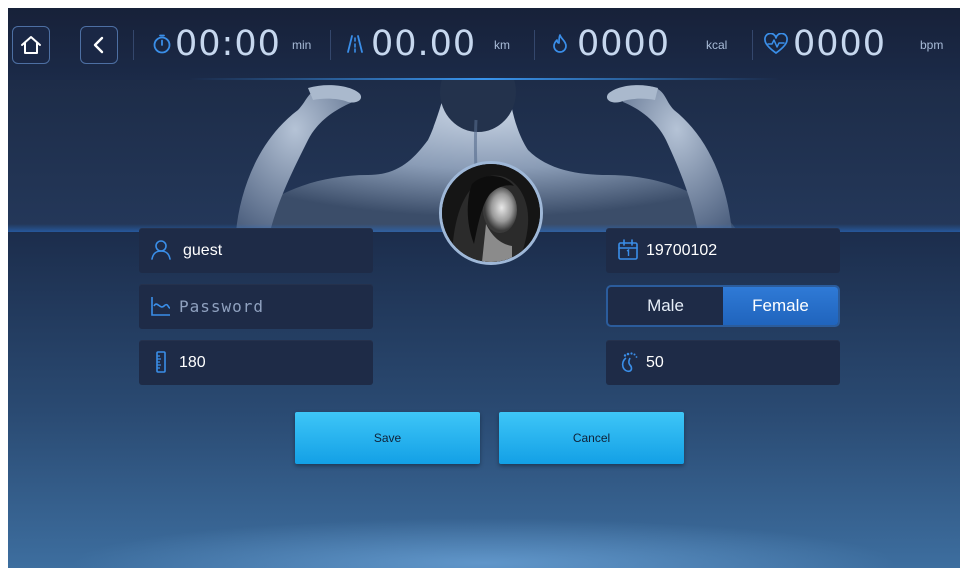 This screenshot has width=960, height=568. I want to click on distance-value: 00.00, so click(424, 44).